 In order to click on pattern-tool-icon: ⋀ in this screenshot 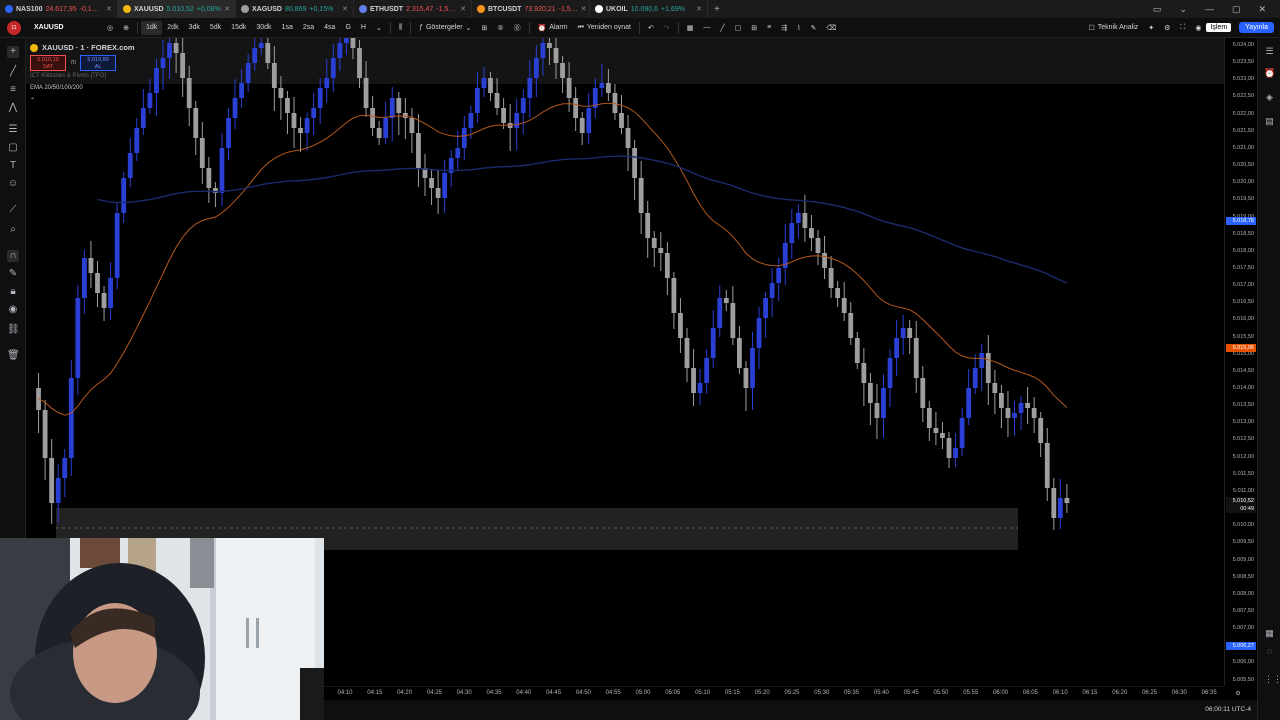, I will do `click(13, 108)`.